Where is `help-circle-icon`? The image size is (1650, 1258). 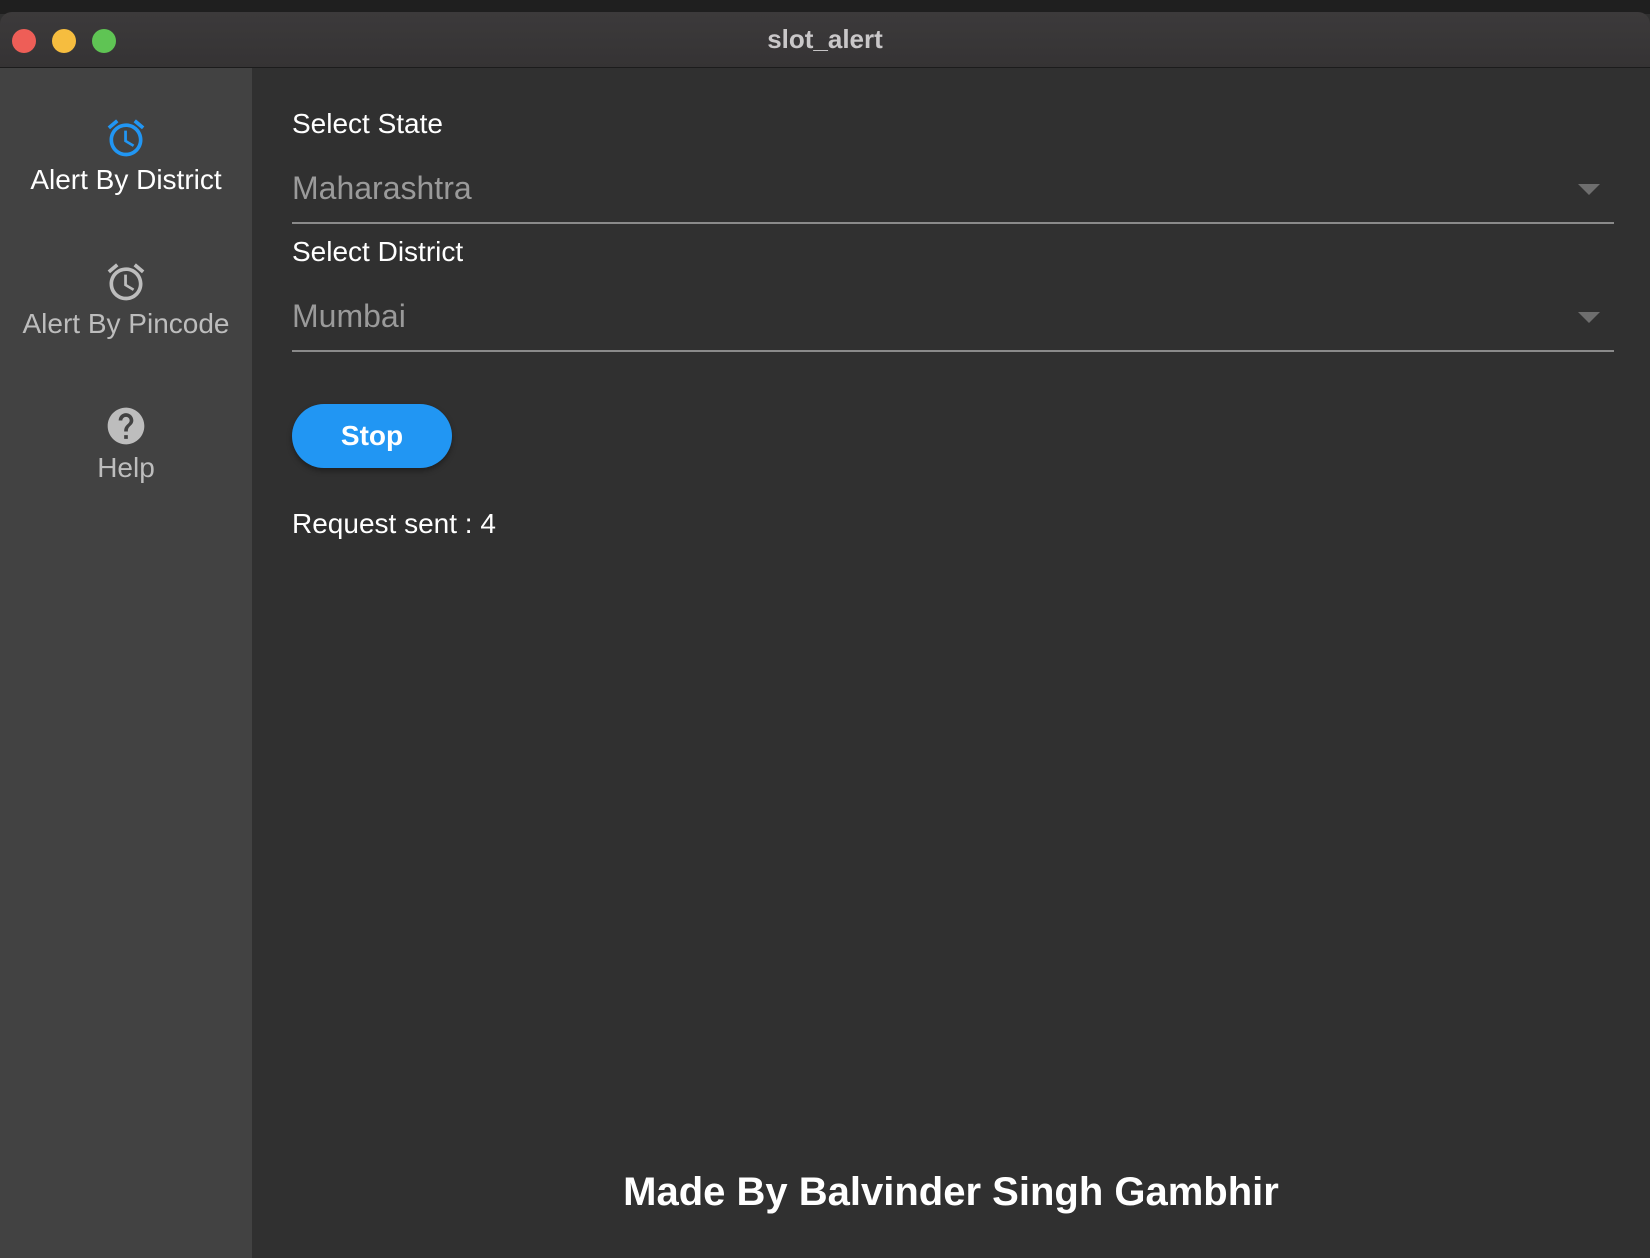 help-circle-icon is located at coordinates (126, 426).